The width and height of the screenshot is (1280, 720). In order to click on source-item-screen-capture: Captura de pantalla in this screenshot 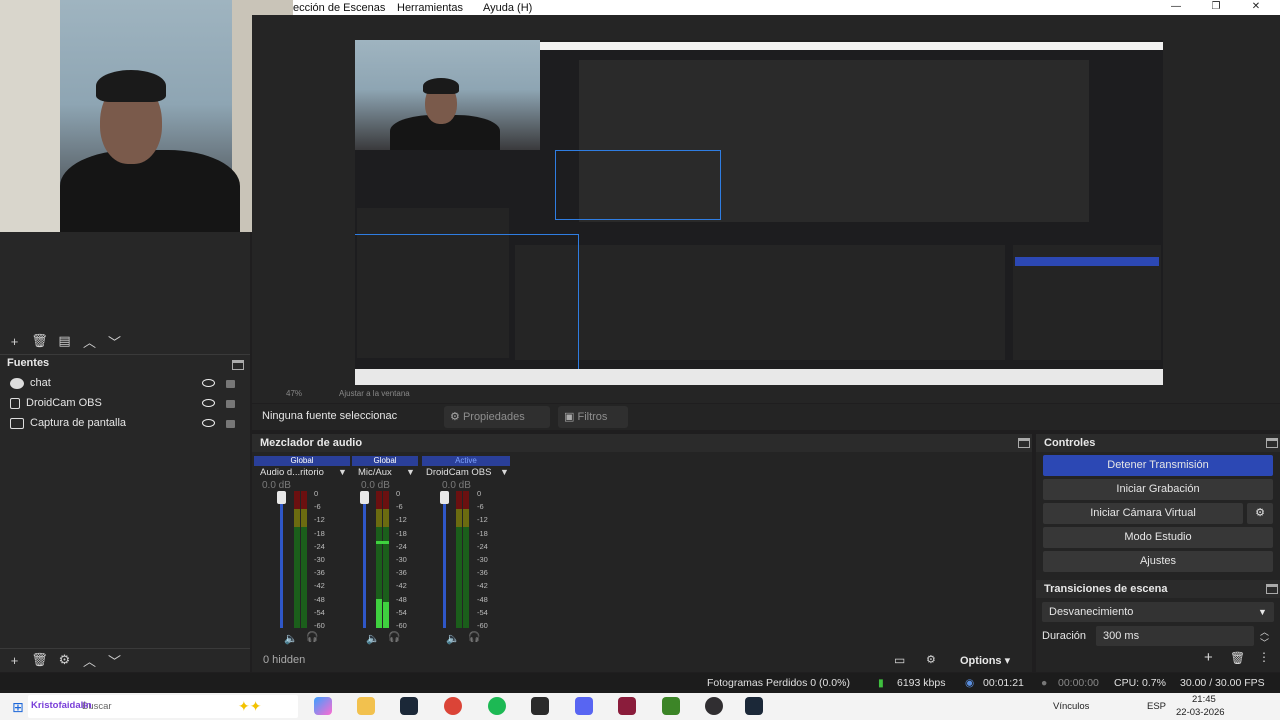, I will do `click(125, 423)`.